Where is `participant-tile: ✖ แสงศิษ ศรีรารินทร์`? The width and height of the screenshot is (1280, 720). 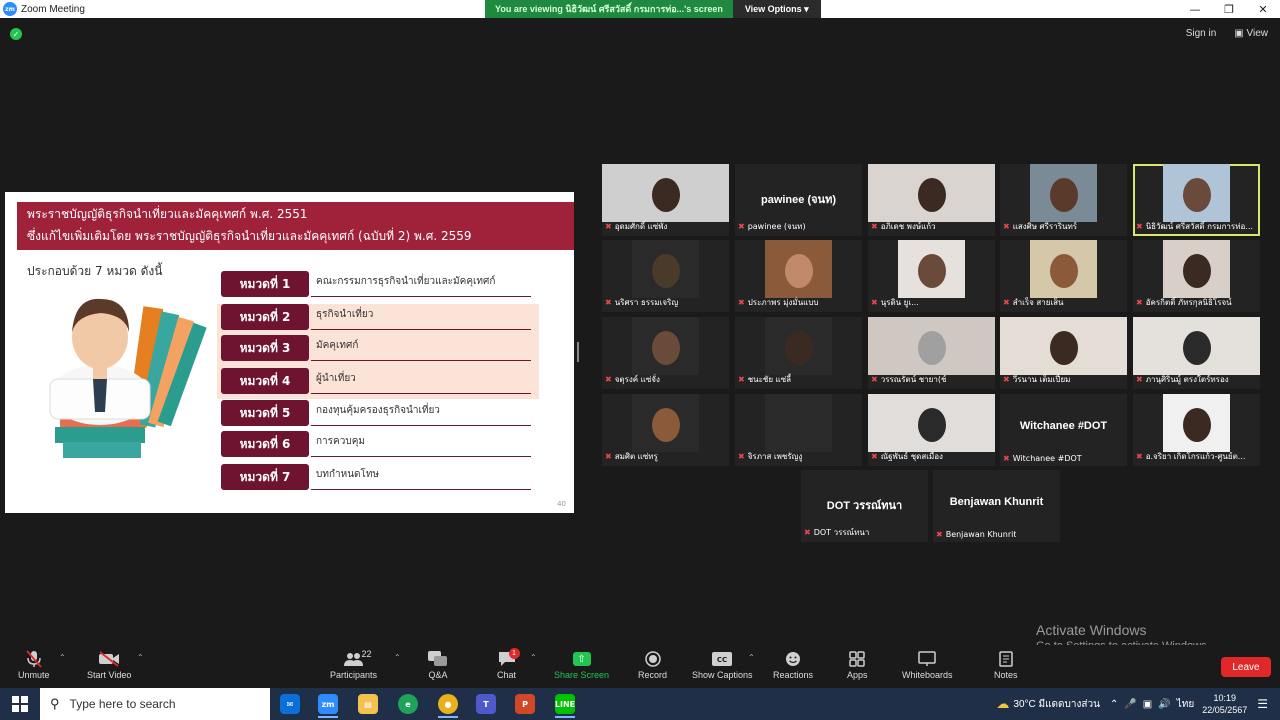
participant-tile: ✖ แสงศิษ ศรีรารินทร์ is located at coordinates (1063, 200).